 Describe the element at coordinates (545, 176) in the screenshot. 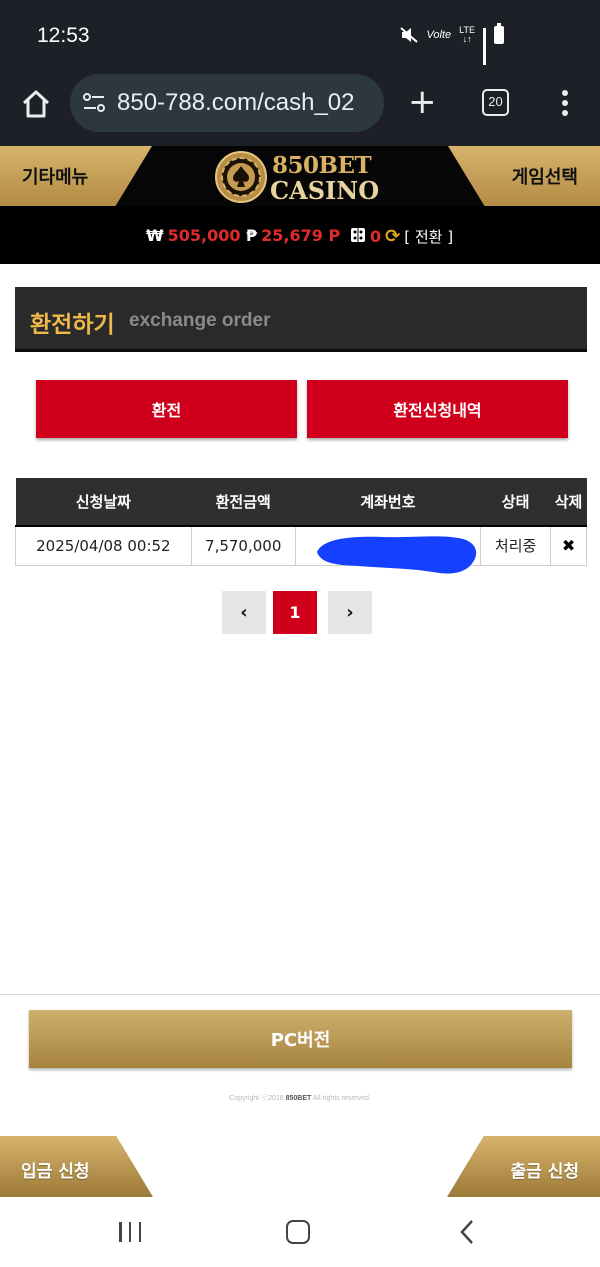

I see `game-select-button: 게임선택` at that location.